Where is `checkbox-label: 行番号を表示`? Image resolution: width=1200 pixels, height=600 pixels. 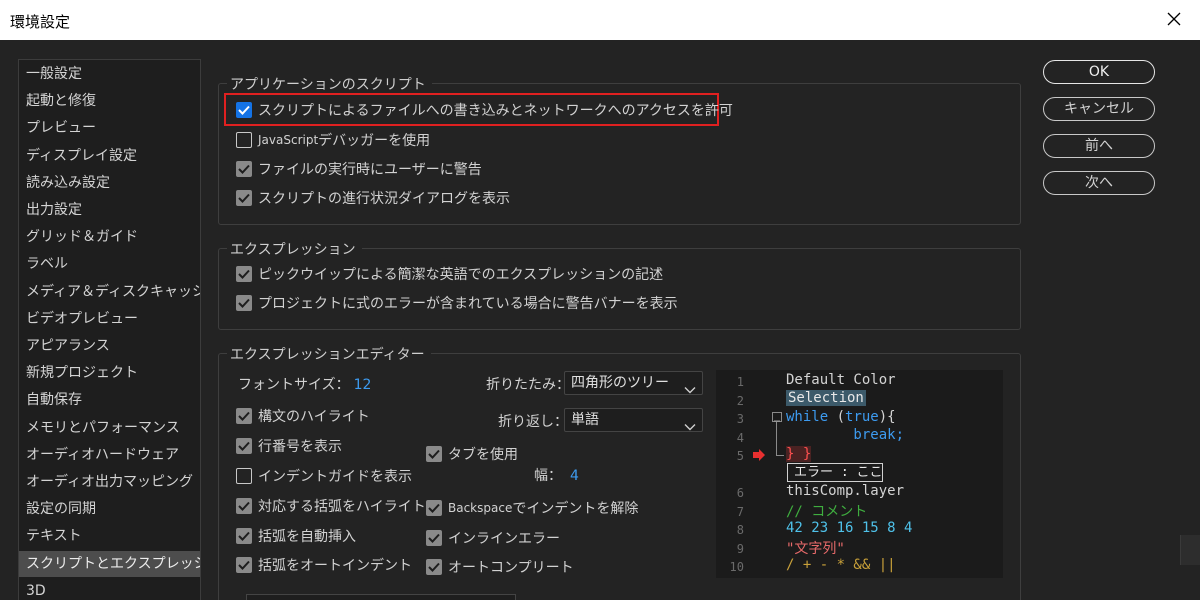
checkbox-label: 行番号を表示 is located at coordinates (300, 447).